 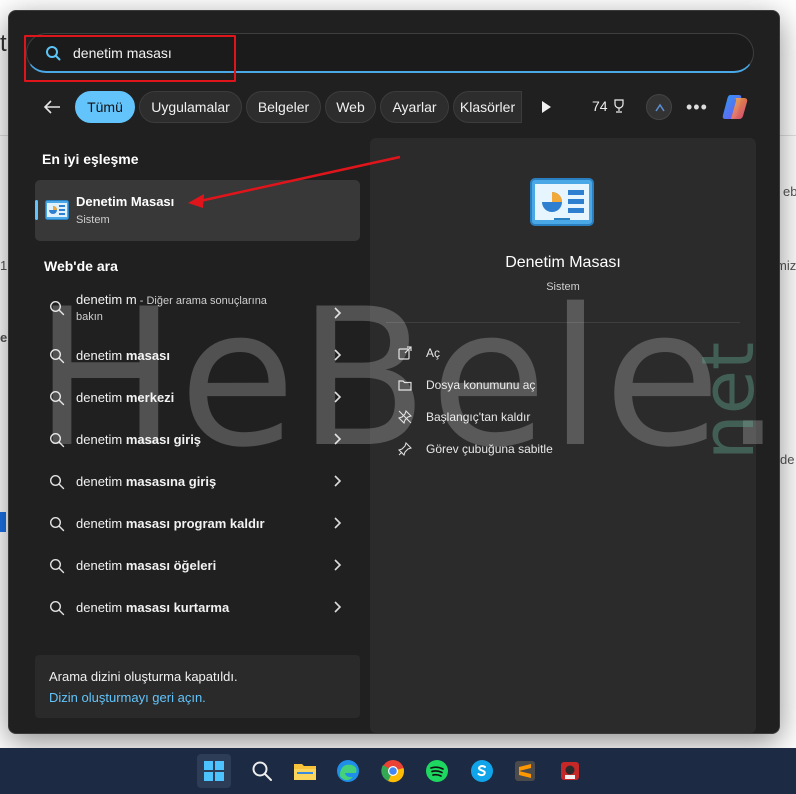 I want to click on annotation-arrow, so click(x=294, y=181).